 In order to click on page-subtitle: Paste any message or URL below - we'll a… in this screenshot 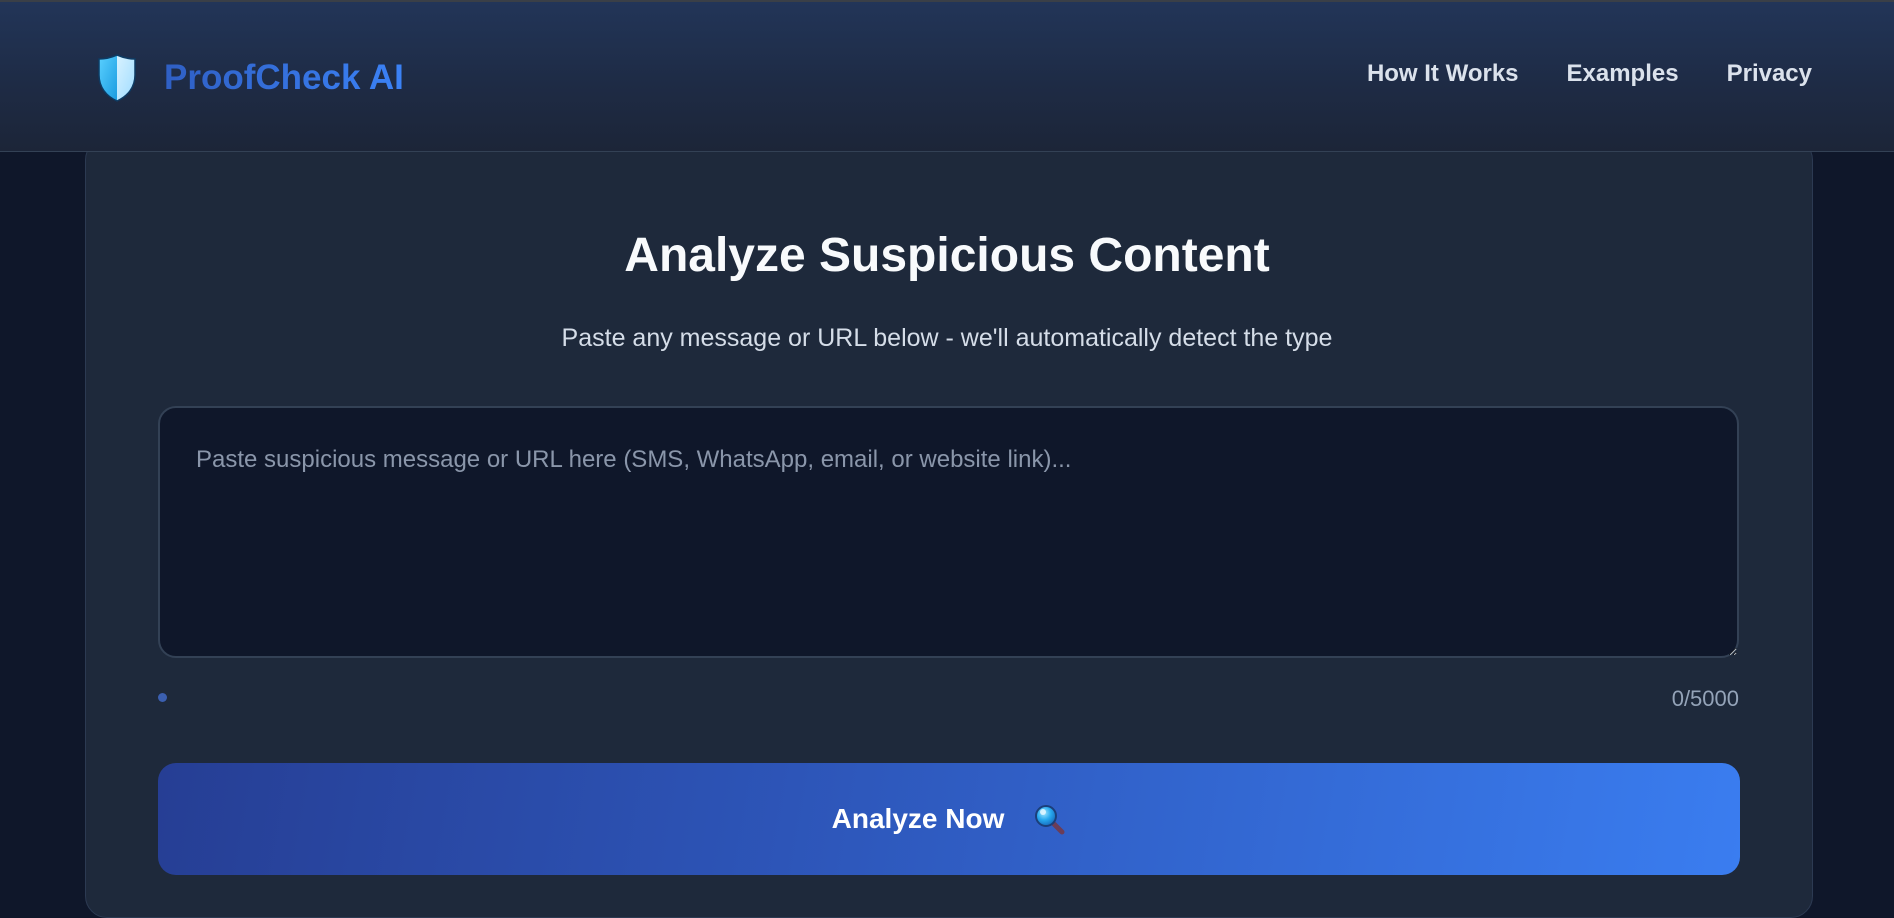, I will do `click(947, 338)`.